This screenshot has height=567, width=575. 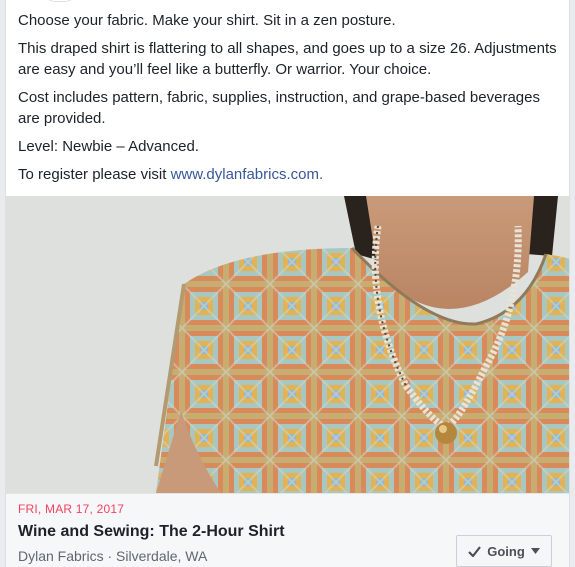 I want to click on caret-down-icon, so click(x=535, y=551).